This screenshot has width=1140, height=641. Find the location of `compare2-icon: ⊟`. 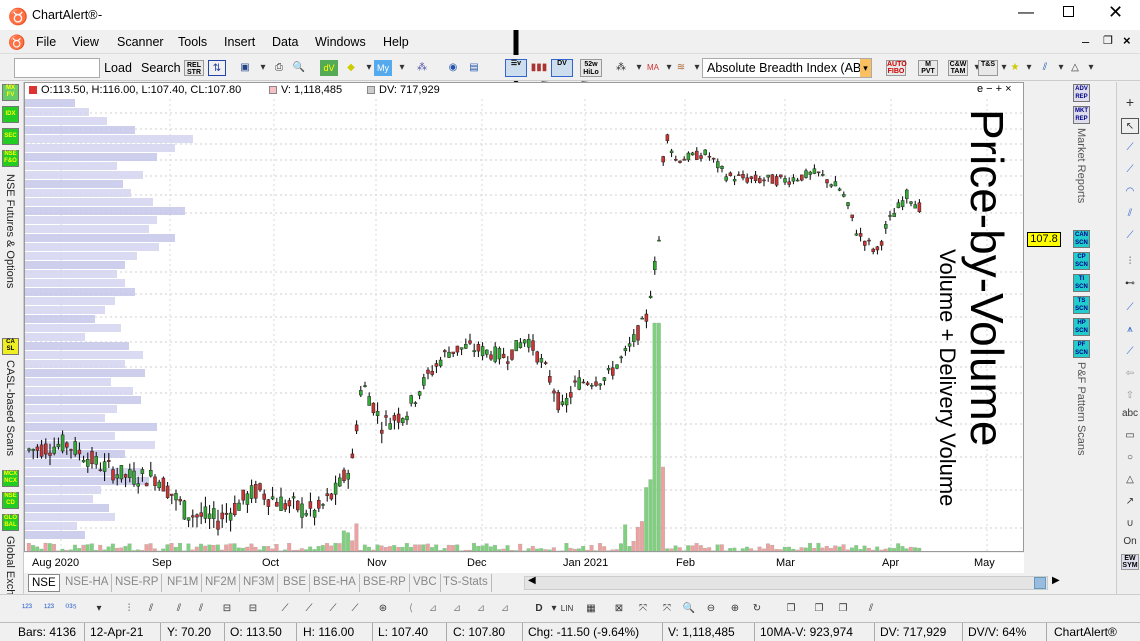

compare2-icon: ⊟ is located at coordinates (227, 609).